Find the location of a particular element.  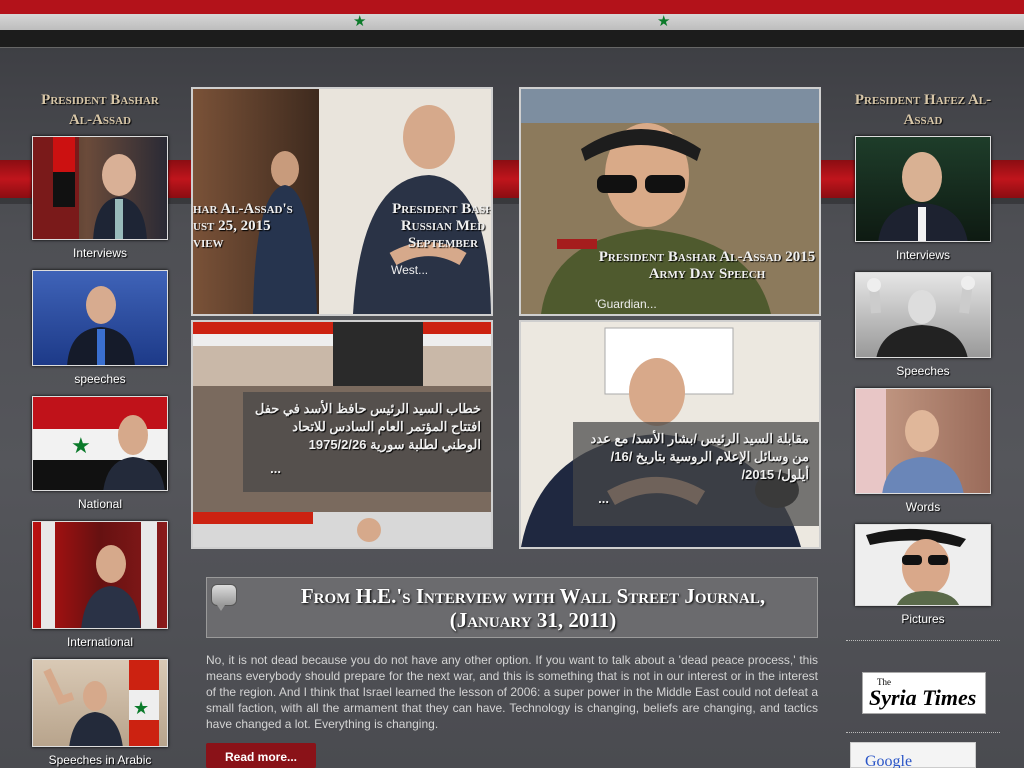

syria-times-banner: The Syria Times is located at coordinates (924, 693).